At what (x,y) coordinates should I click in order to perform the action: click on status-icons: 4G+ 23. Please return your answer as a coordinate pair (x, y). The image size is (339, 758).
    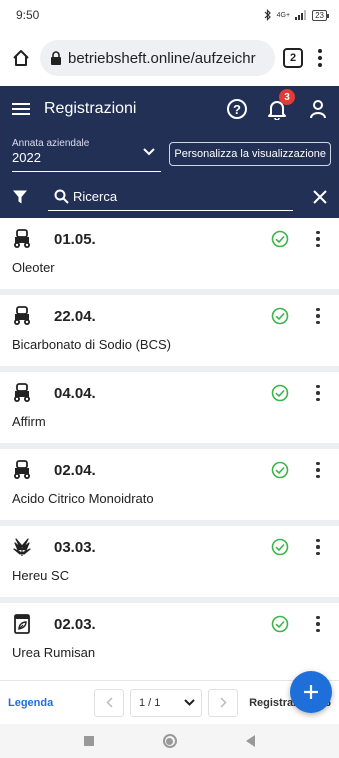
    Looking at the image, I should click on (296, 15).